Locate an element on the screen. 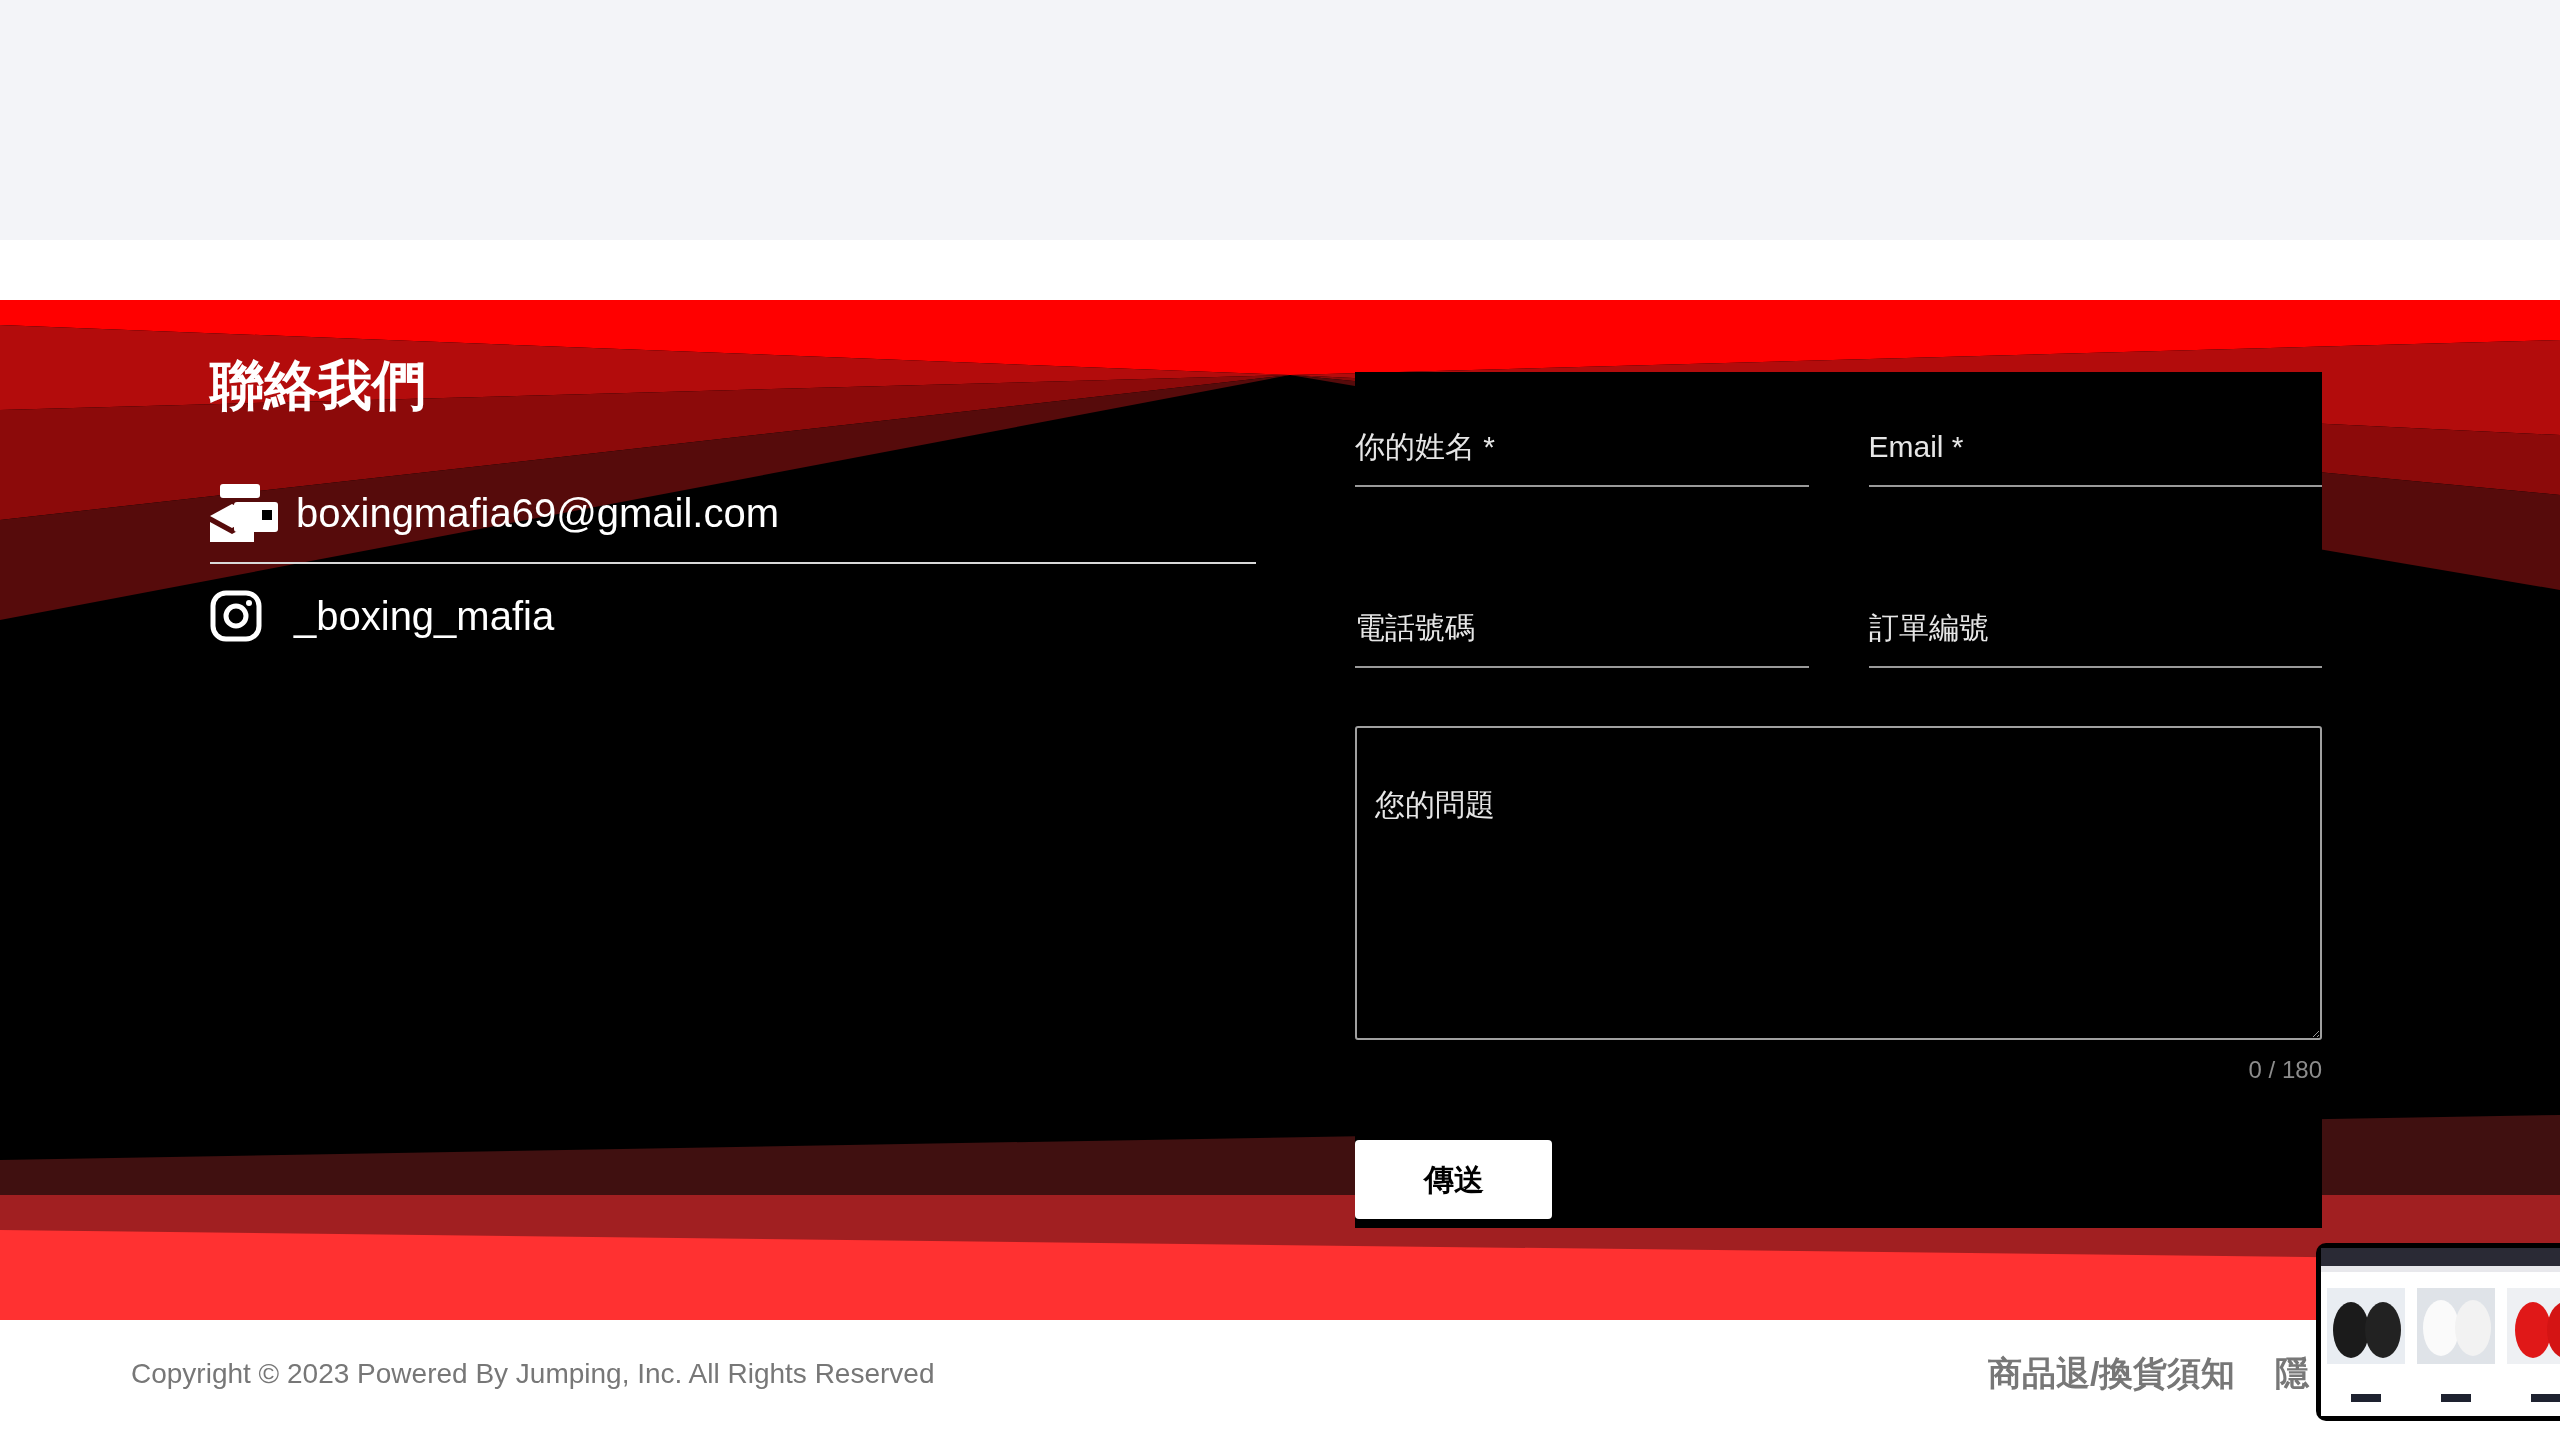 The image size is (2560, 1440). footer-link: 商品退/換貨須知 is located at coordinates (2112, 1373).